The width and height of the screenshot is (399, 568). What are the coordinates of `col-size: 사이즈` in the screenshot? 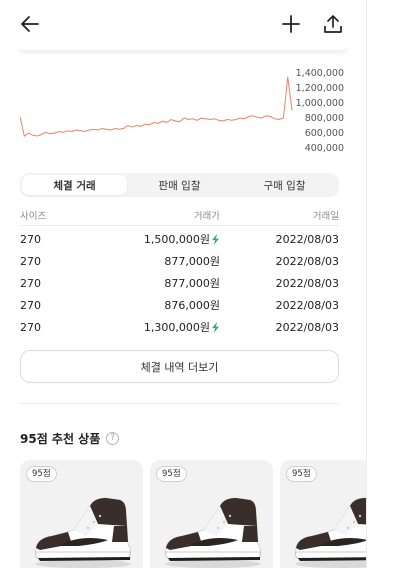 It's located at (33, 216).